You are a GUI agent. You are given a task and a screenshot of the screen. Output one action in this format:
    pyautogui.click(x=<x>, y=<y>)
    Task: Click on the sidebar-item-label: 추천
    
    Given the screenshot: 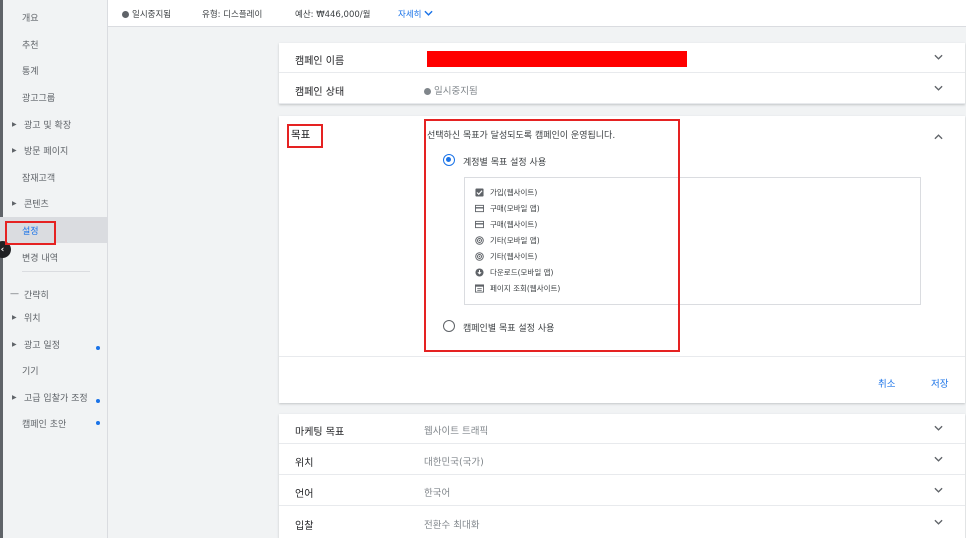 What is the action you would take?
    pyautogui.click(x=30, y=45)
    